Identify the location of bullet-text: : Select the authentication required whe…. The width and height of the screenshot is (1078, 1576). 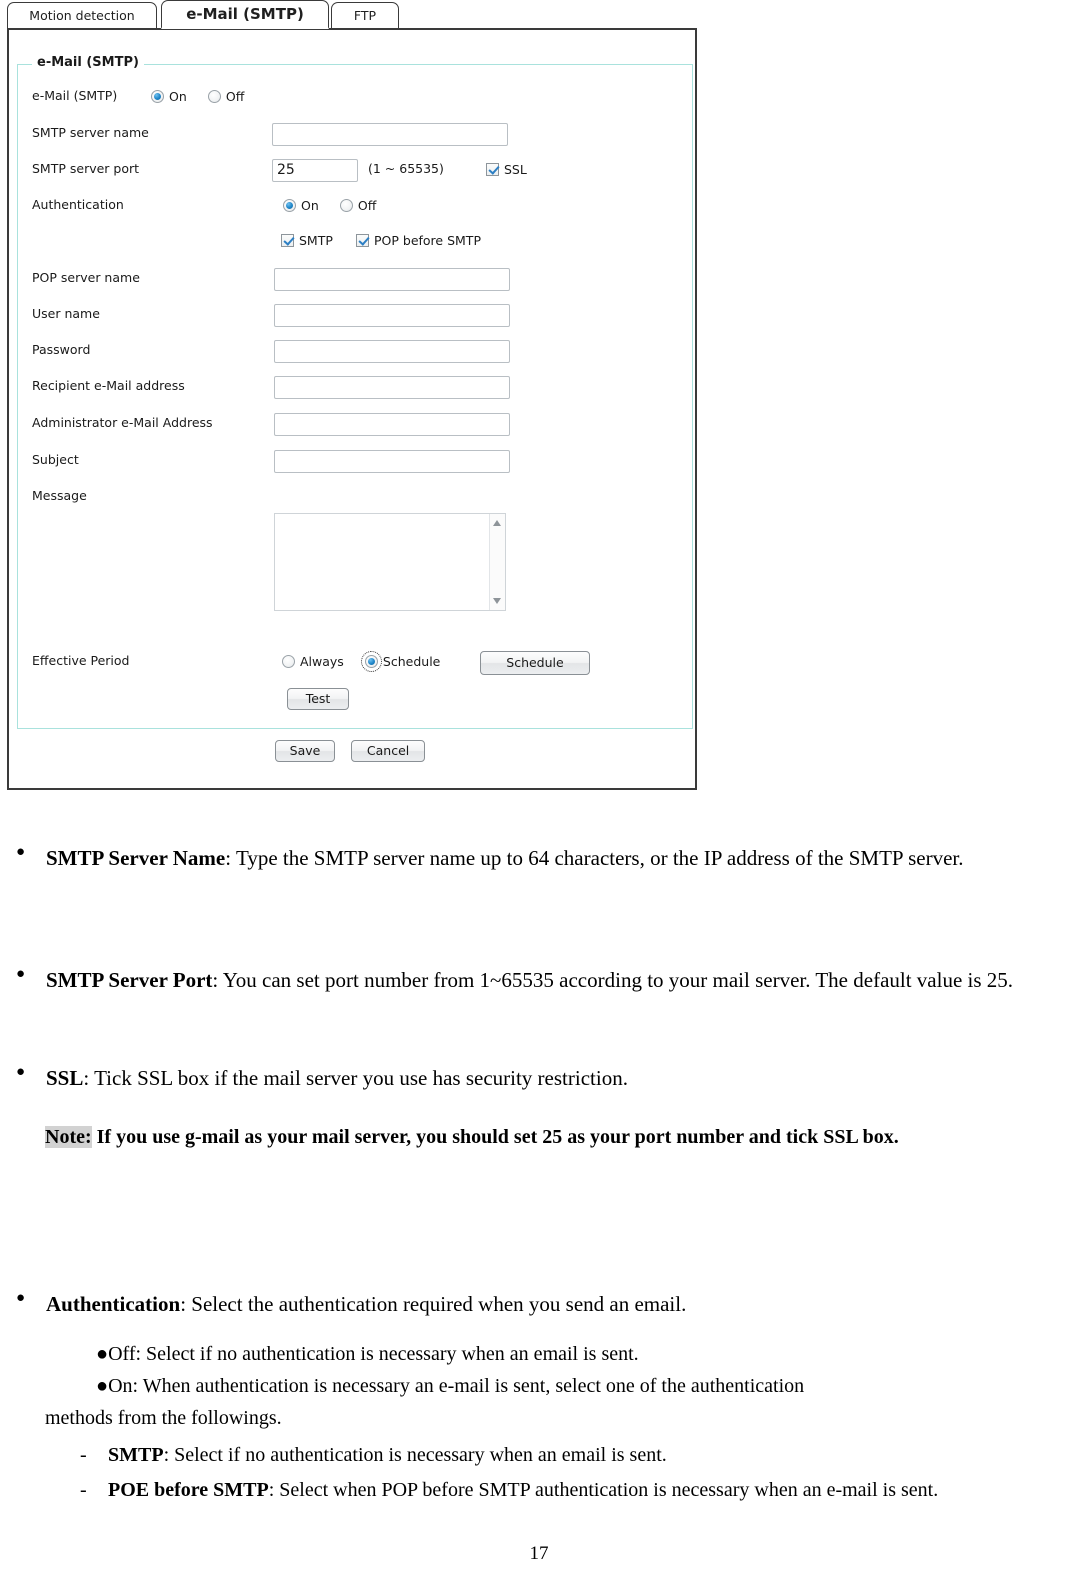
(433, 1304).